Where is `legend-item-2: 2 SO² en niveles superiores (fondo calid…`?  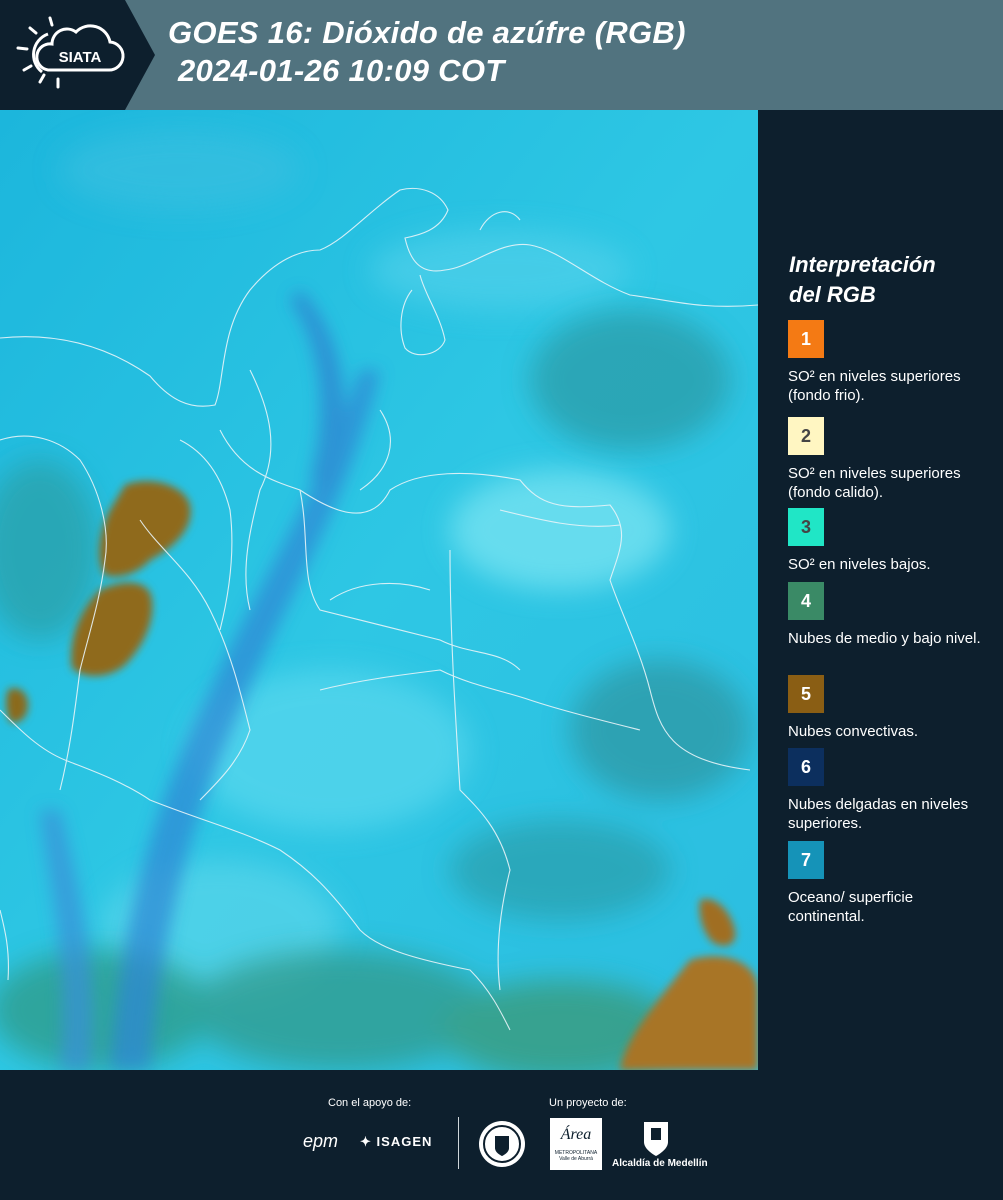
legend-item-2: 2 SO² en niveles superiores (fondo calid… is located at coordinates (890, 459).